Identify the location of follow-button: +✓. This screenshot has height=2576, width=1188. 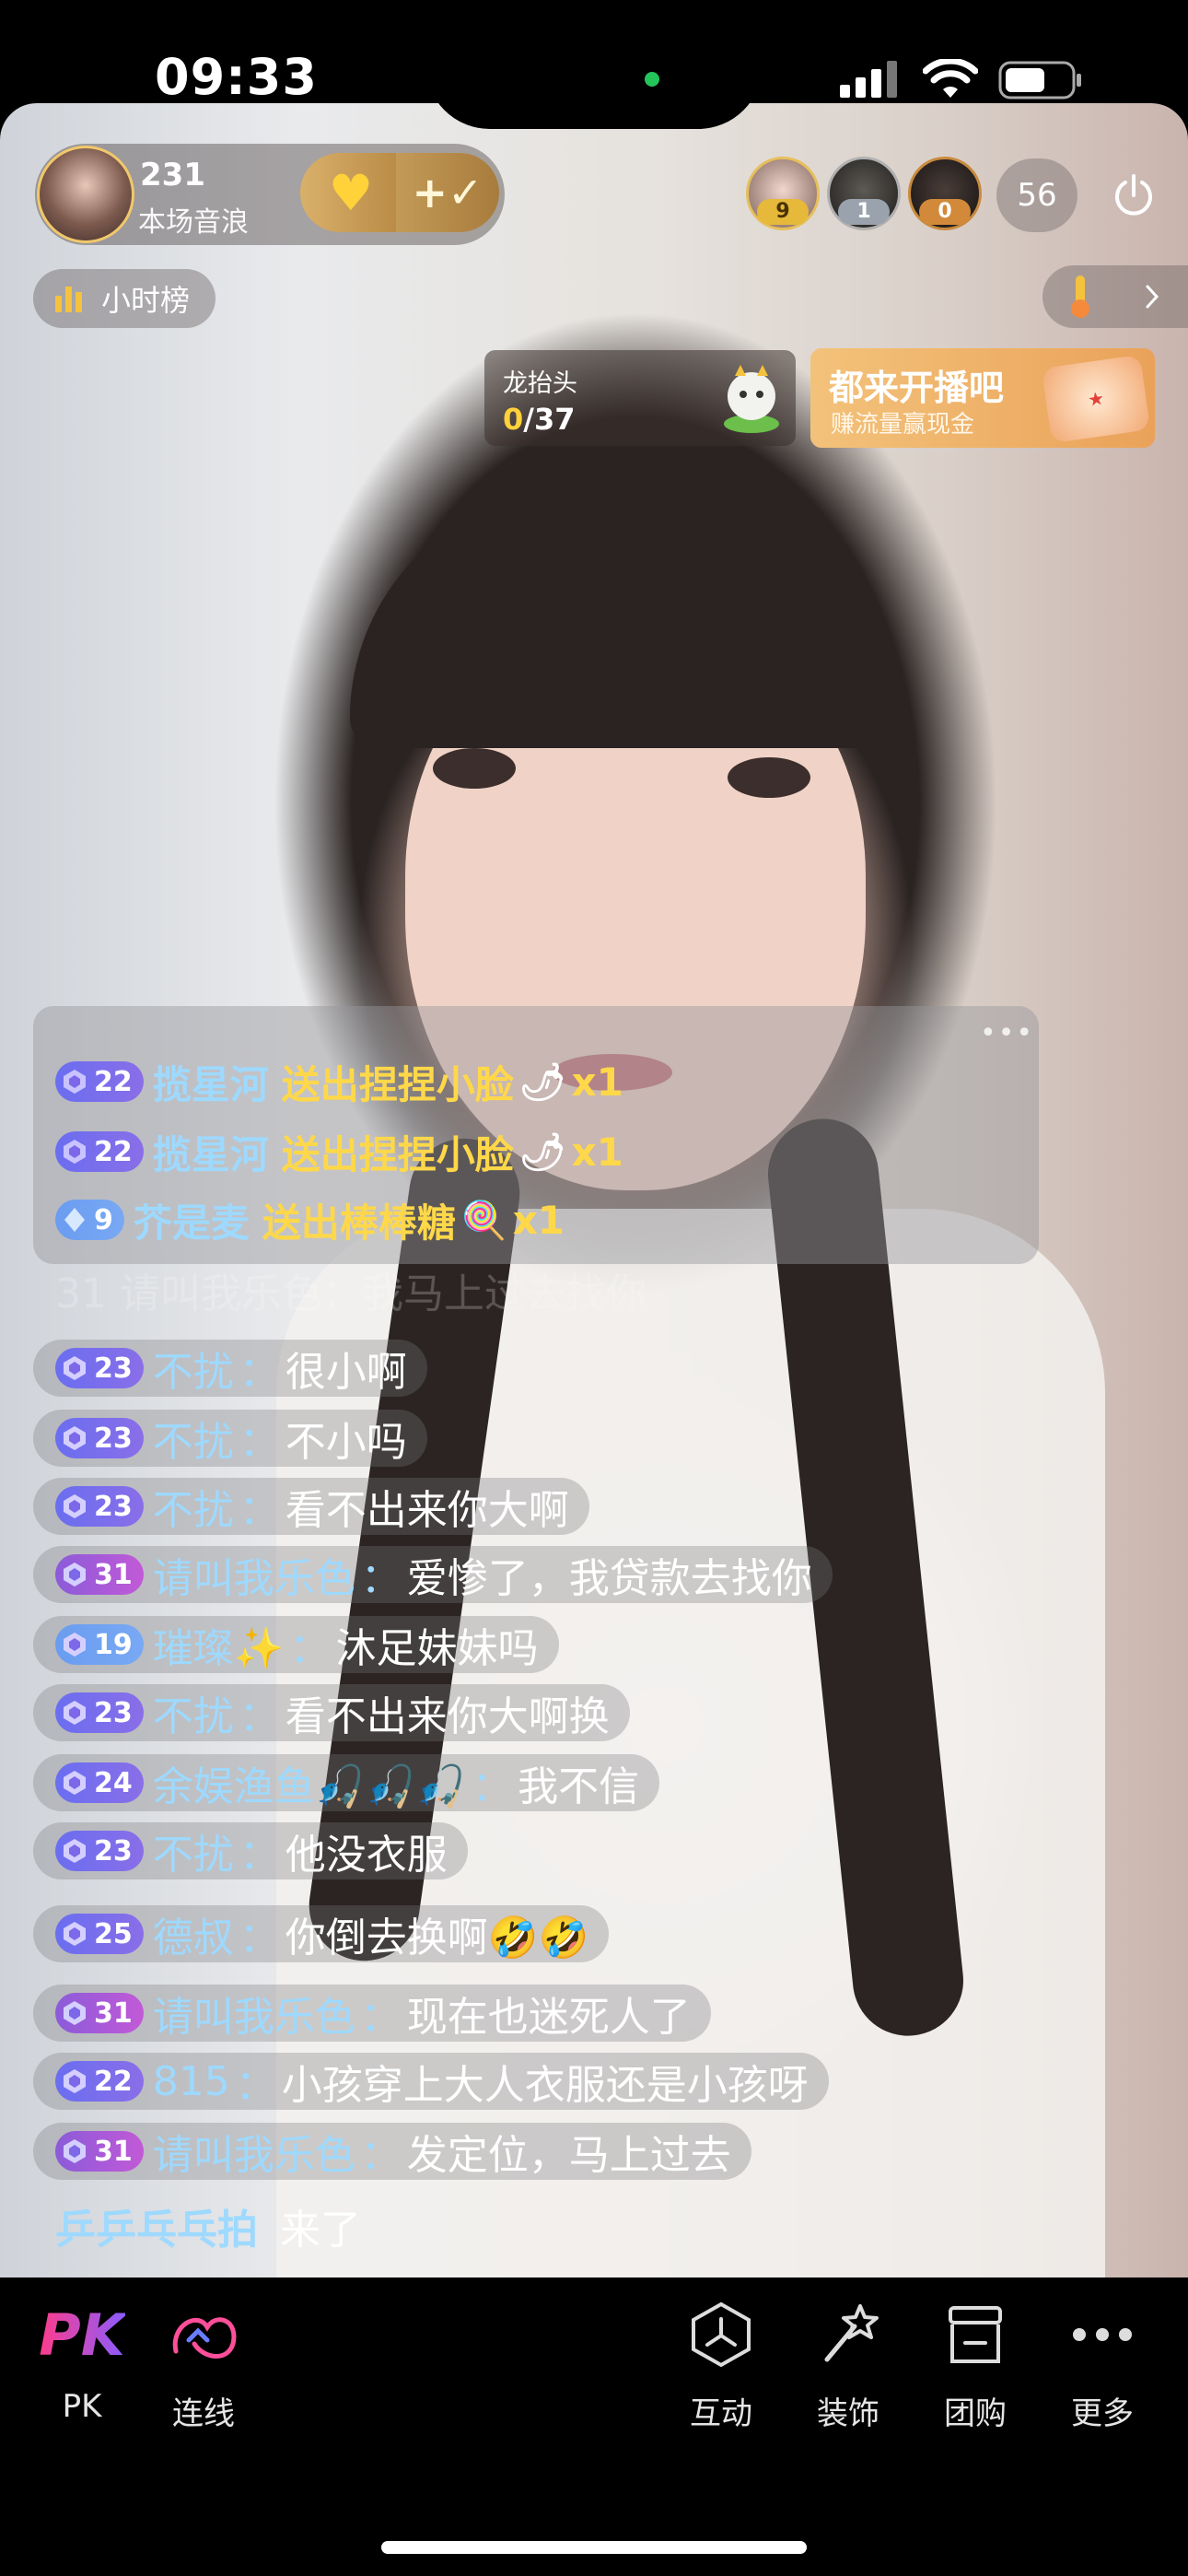
(447, 192).